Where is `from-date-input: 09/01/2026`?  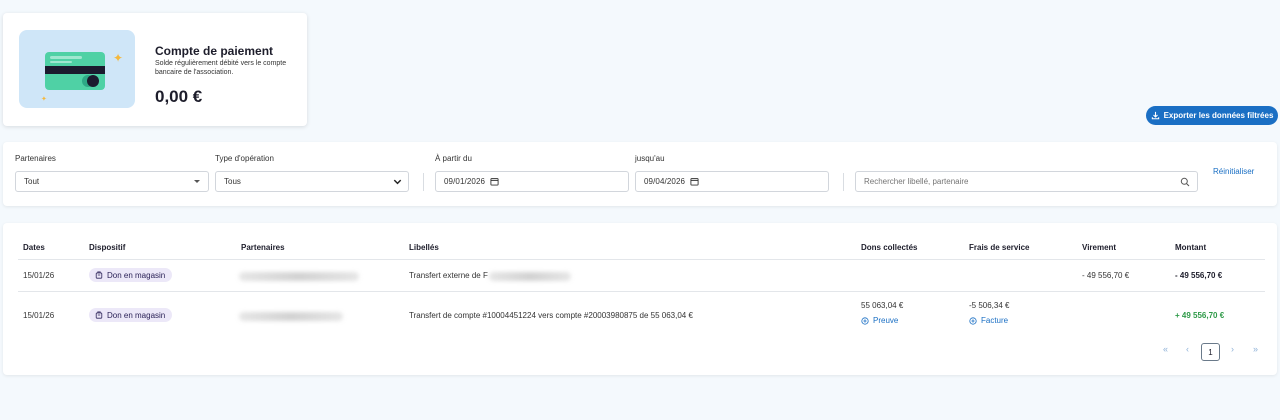 from-date-input: 09/01/2026 is located at coordinates (532, 181).